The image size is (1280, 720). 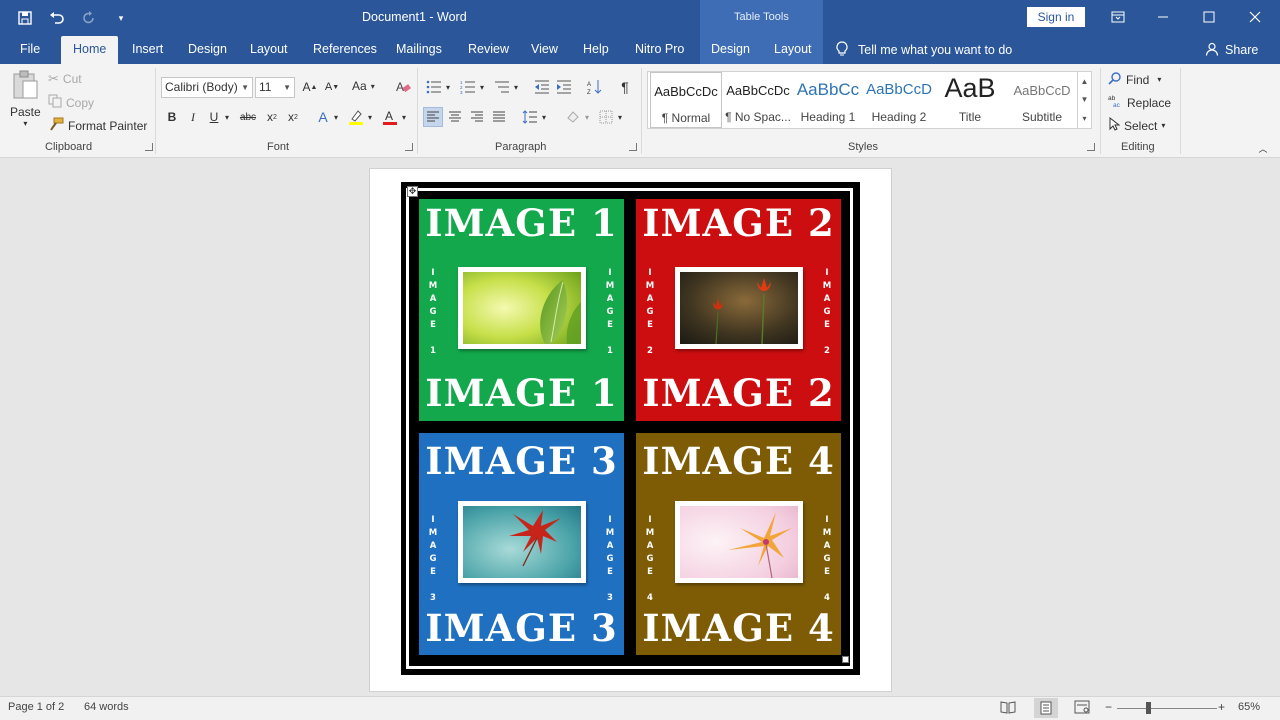 What do you see at coordinates (336, 117) in the screenshot?
I see `text-effects-dropdown-icon: ▾` at bounding box center [336, 117].